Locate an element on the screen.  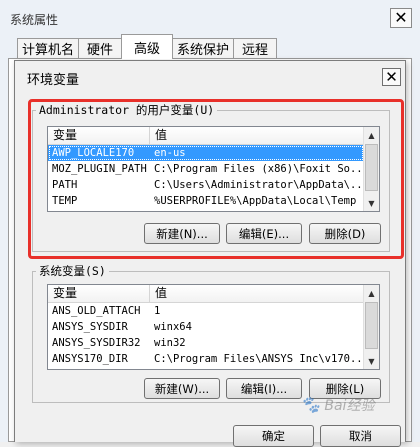
variable-name: AWP_LOCALE170 is located at coordinates (93, 153).